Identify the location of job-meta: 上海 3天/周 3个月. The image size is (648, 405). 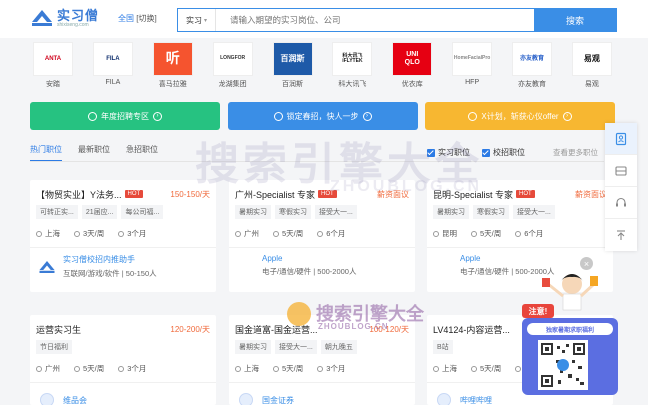
(123, 233).